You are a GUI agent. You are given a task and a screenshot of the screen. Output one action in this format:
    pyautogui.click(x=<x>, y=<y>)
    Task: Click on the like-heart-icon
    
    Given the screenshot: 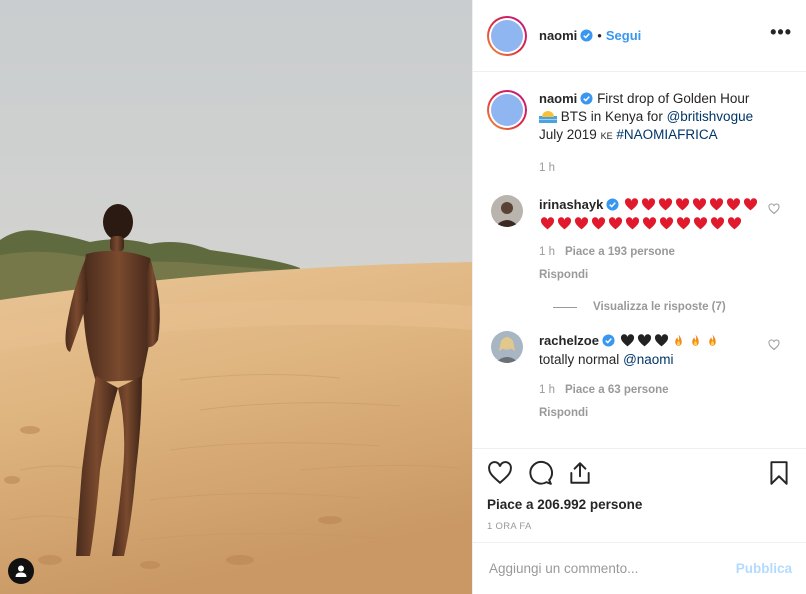 What is the action you would take?
    pyautogui.click(x=500, y=473)
    